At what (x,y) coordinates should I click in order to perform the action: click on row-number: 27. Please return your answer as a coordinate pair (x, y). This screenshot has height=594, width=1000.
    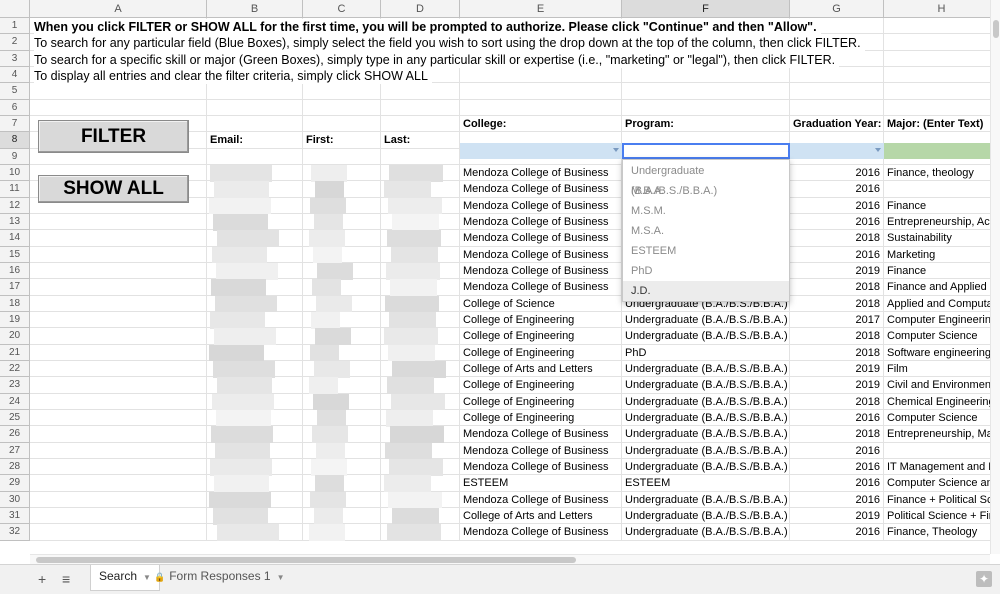
    Looking at the image, I should click on (15, 450).